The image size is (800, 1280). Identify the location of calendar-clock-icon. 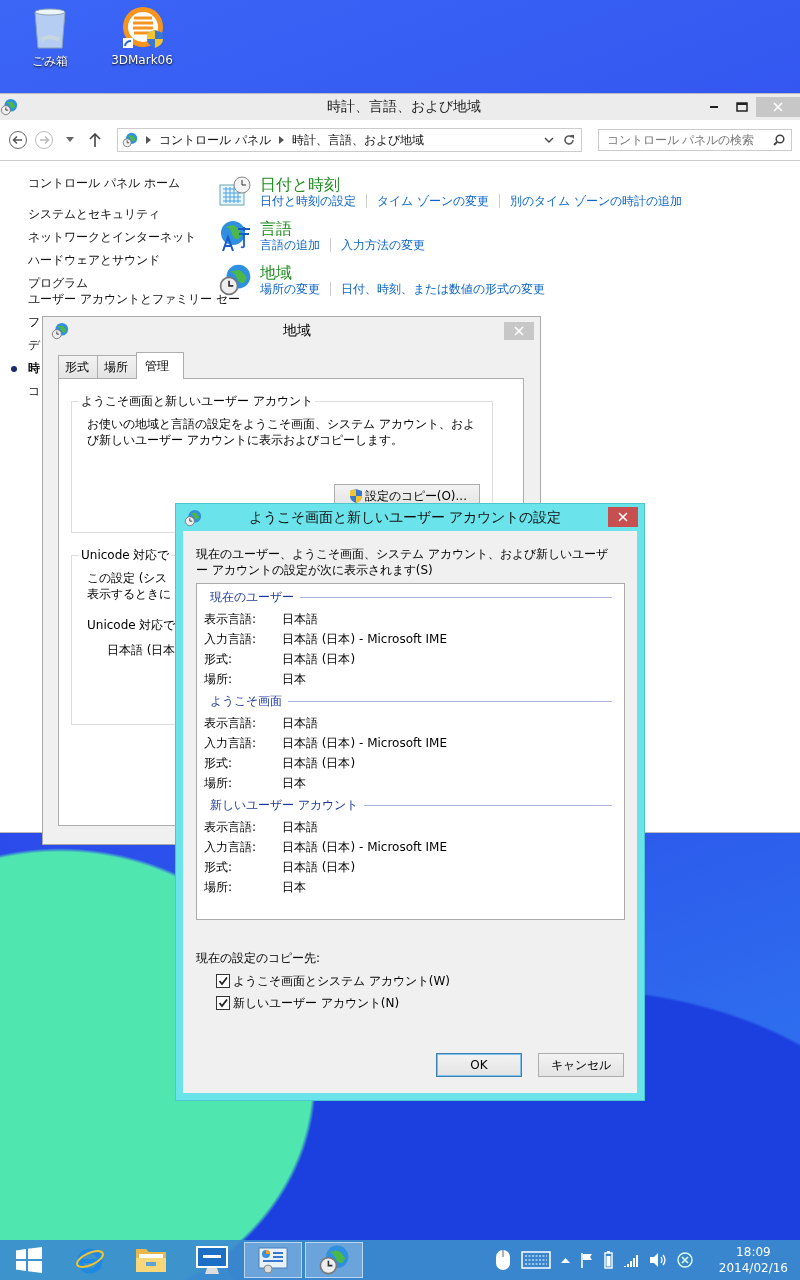
(235, 192).